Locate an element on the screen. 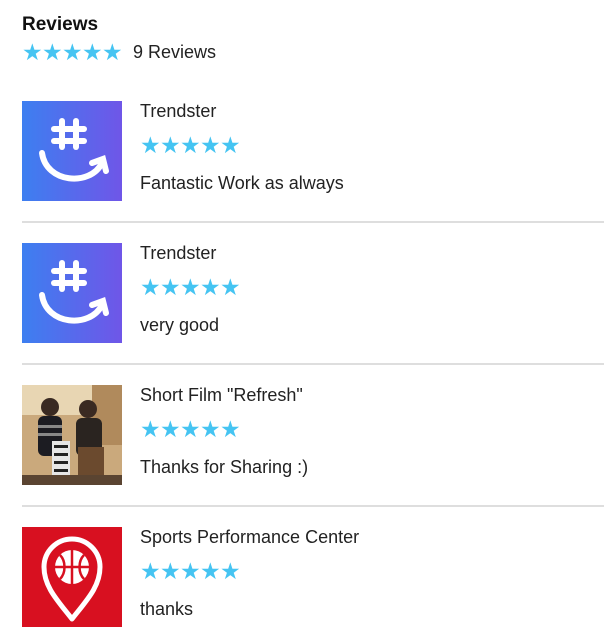  review-app-name: Sports Performance Center is located at coordinates (249, 537).